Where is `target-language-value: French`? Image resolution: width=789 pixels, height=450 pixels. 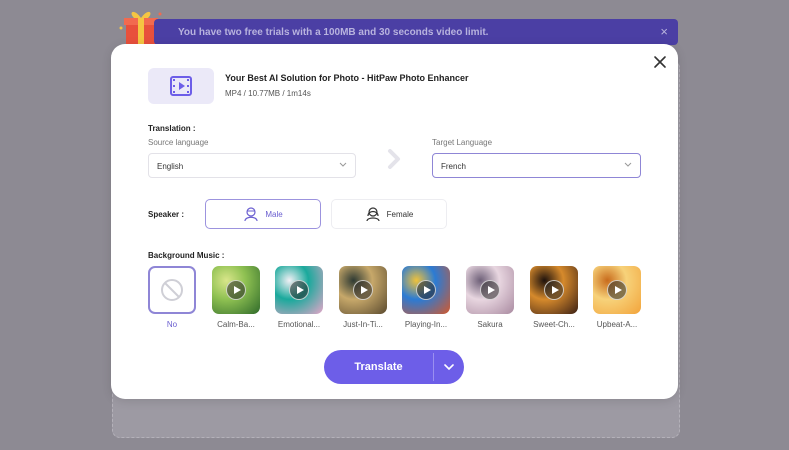
target-language-value: French is located at coordinates (453, 166).